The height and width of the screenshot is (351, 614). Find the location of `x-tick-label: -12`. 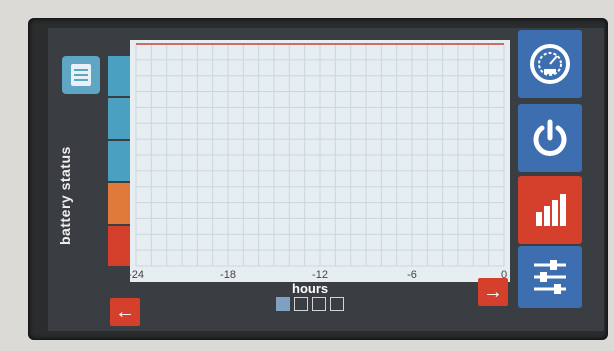

x-tick-label: -12 is located at coordinates (320, 275).